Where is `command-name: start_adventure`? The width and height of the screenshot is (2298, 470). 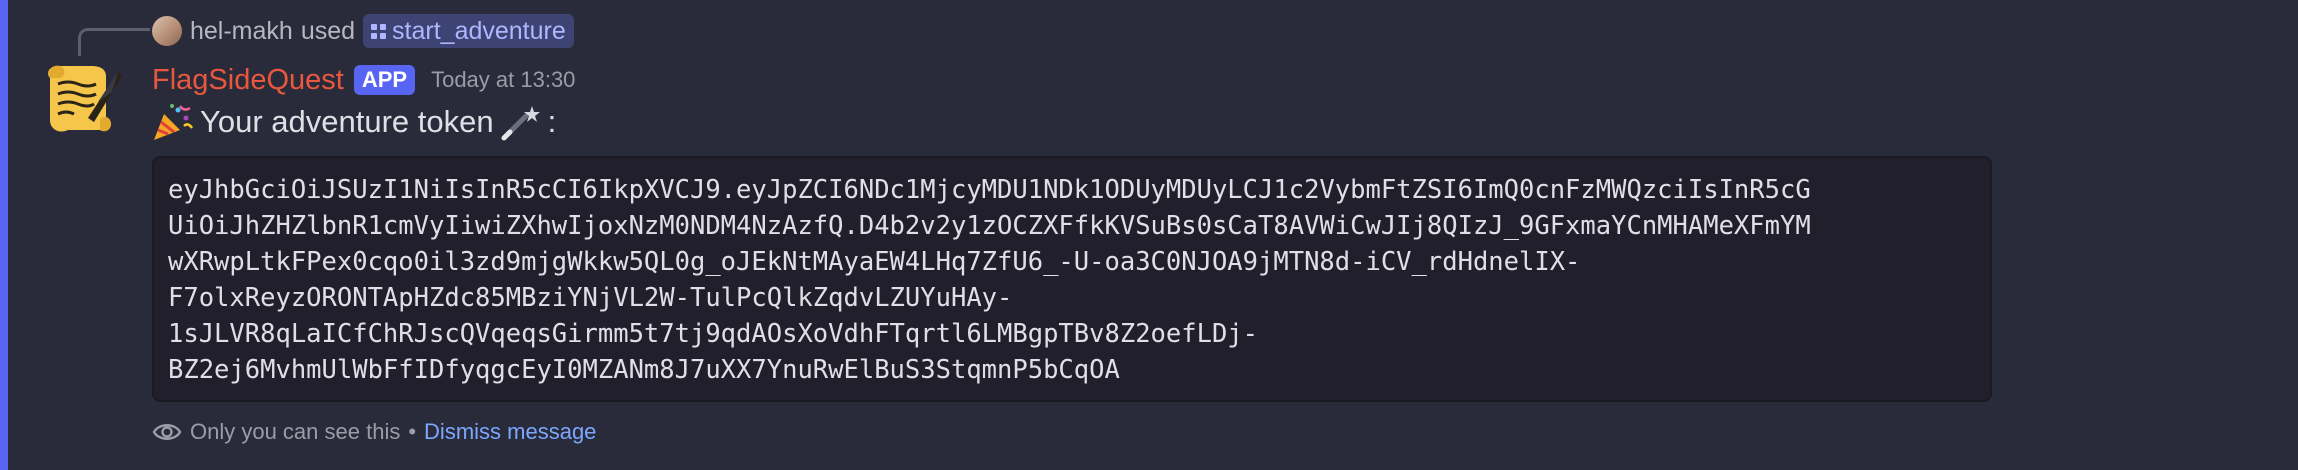 command-name: start_adventure is located at coordinates (479, 30).